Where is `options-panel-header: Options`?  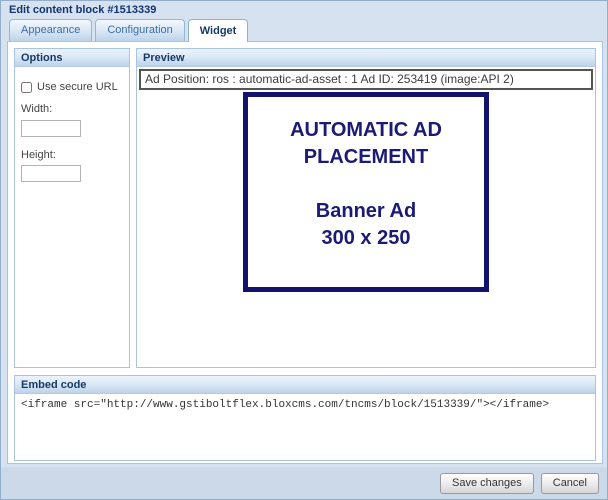
options-panel-header: Options is located at coordinates (72, 58).